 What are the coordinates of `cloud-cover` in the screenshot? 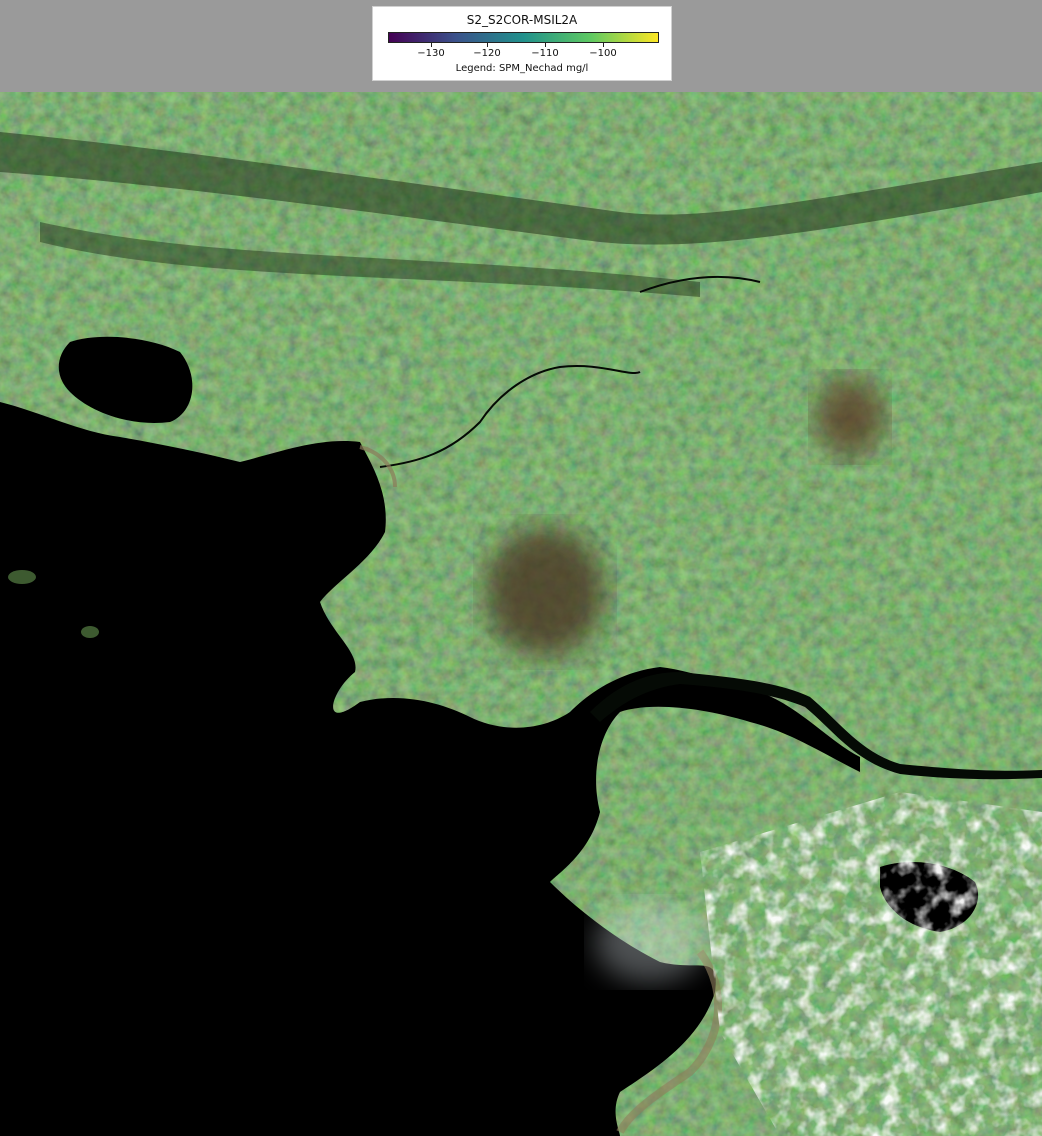 It's located at (650, 942).